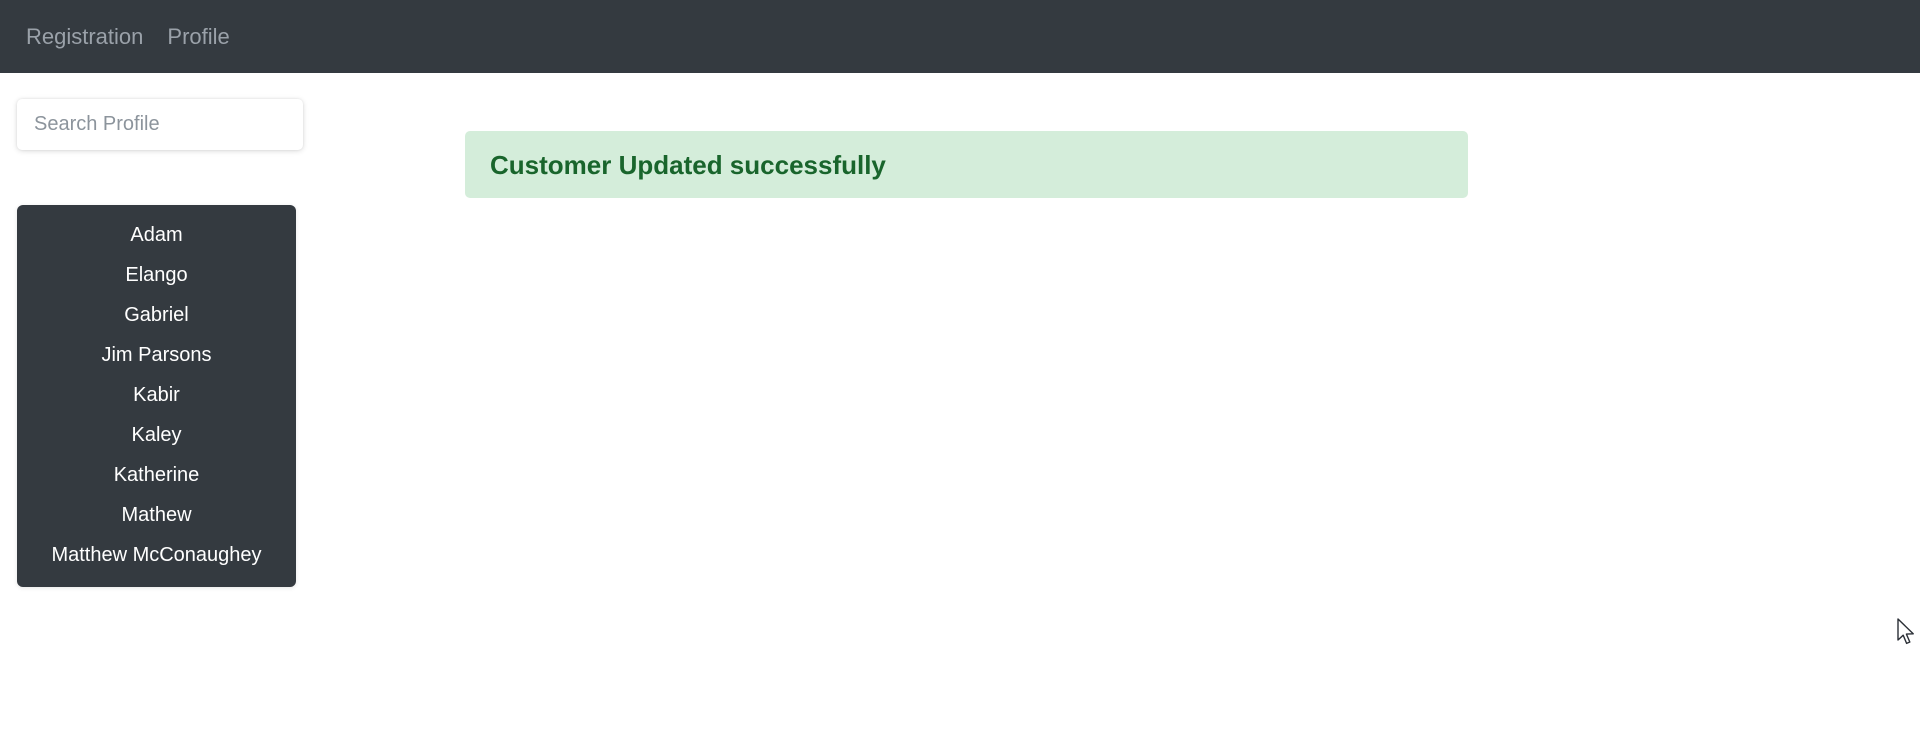 The width and height of the screenshot is (1920, 735). What do you see at coordinates (156, 355) in the screenshot?
I see `list-item: Jim Parsons` at bounding box center [156, 355].